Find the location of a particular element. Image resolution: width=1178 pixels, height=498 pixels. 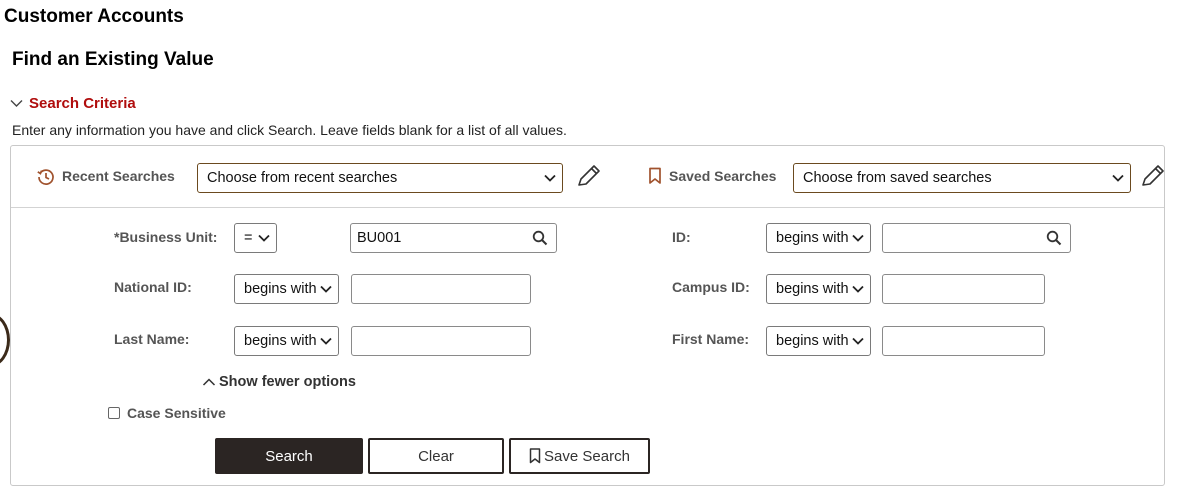

search-criteria-label: Search Criteria is located at coordinates (82, 103).